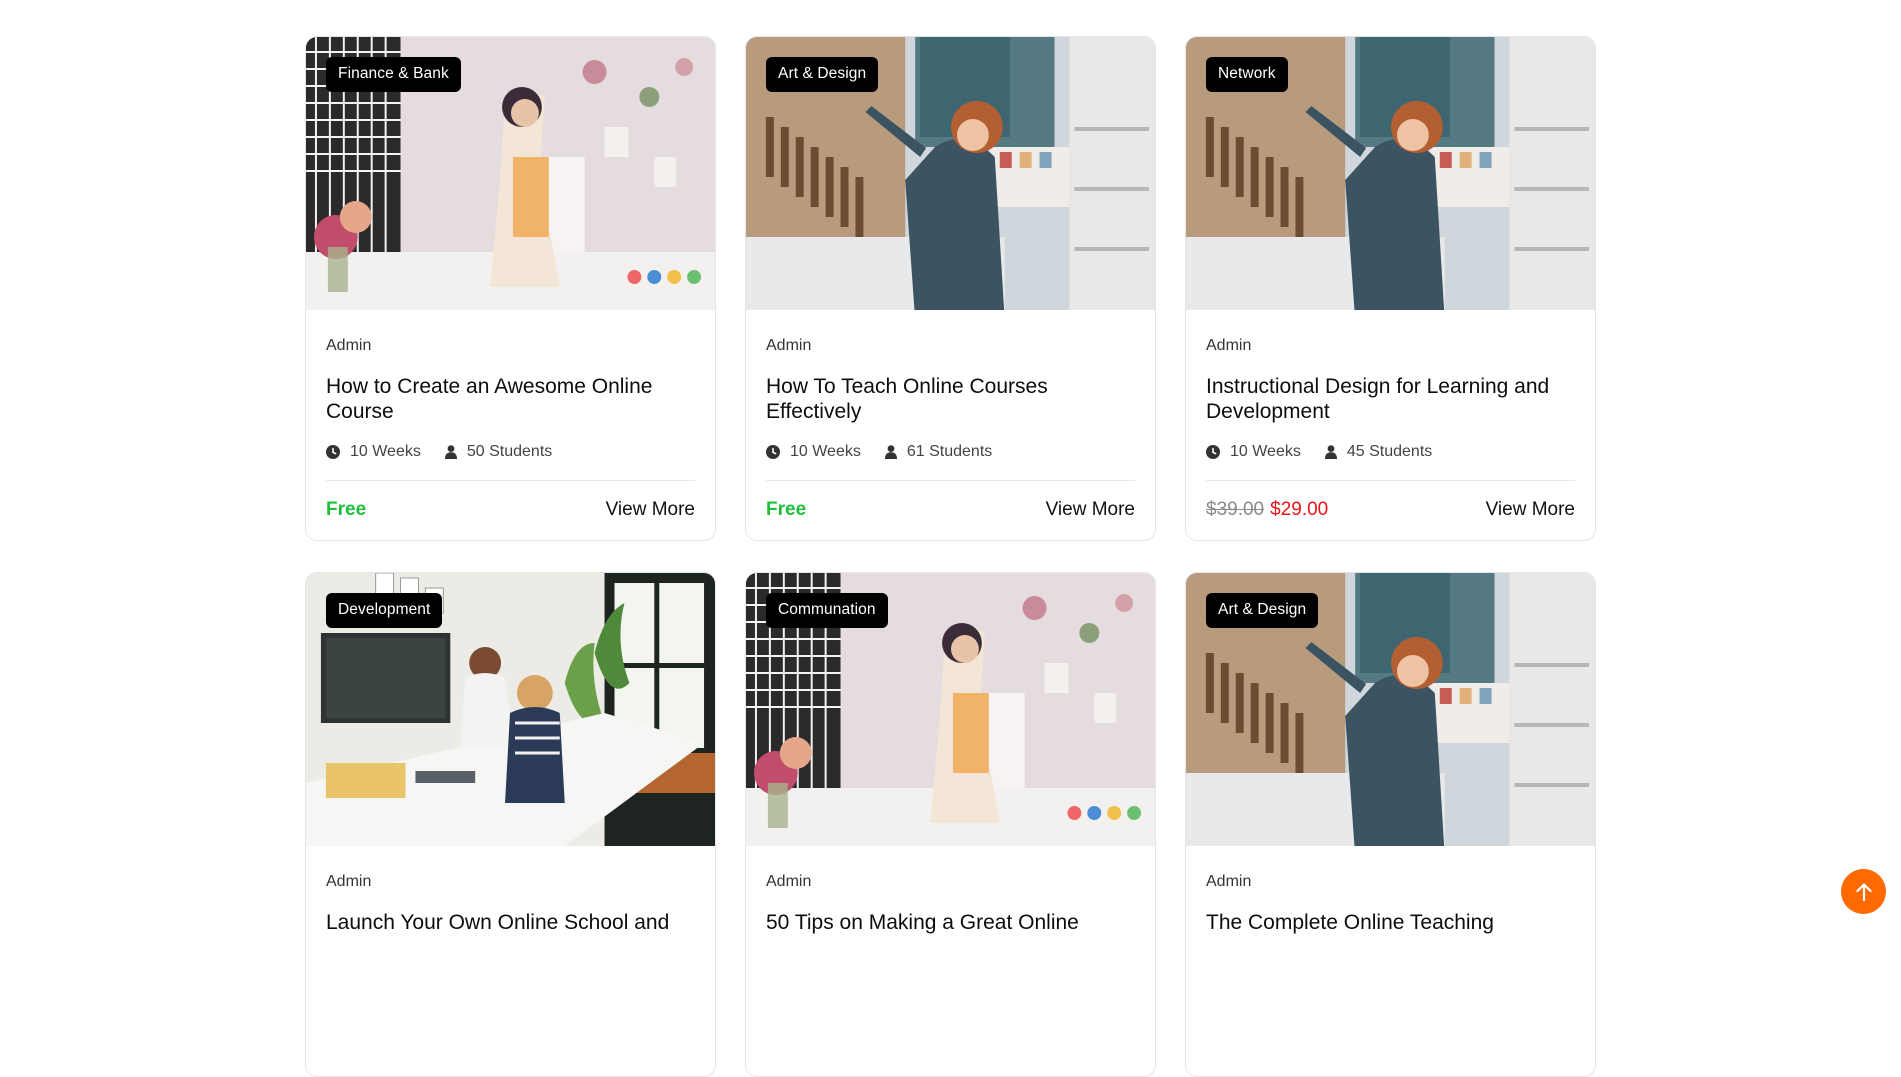 The image size is (1901, 1077). Describe the element at coordinates (950, 709) in the screenshot. I see `course-thumbnail: Communation` at that location.